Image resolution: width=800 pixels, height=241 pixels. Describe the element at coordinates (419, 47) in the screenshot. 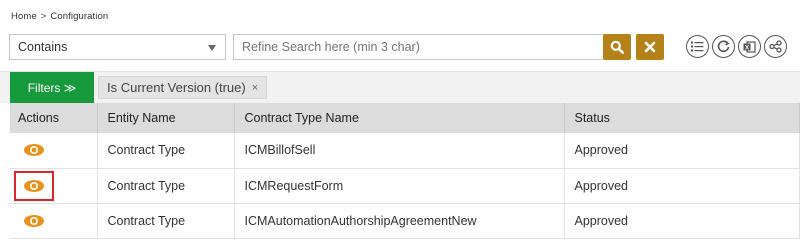

I see `search-input` at that location.